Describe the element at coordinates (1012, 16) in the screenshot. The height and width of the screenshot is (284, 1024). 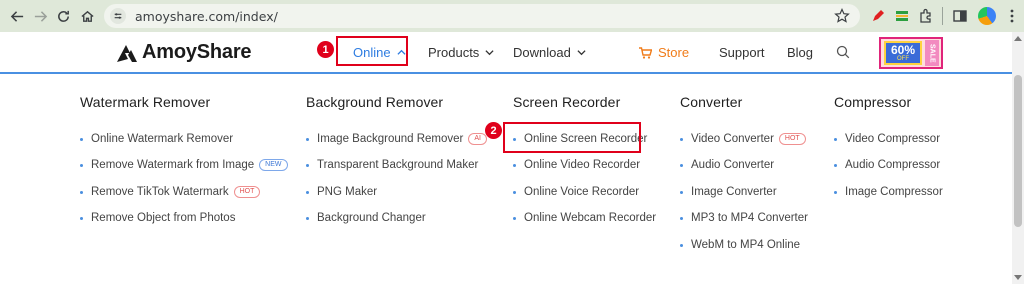
I see `menu-kebab-icon` at that location.